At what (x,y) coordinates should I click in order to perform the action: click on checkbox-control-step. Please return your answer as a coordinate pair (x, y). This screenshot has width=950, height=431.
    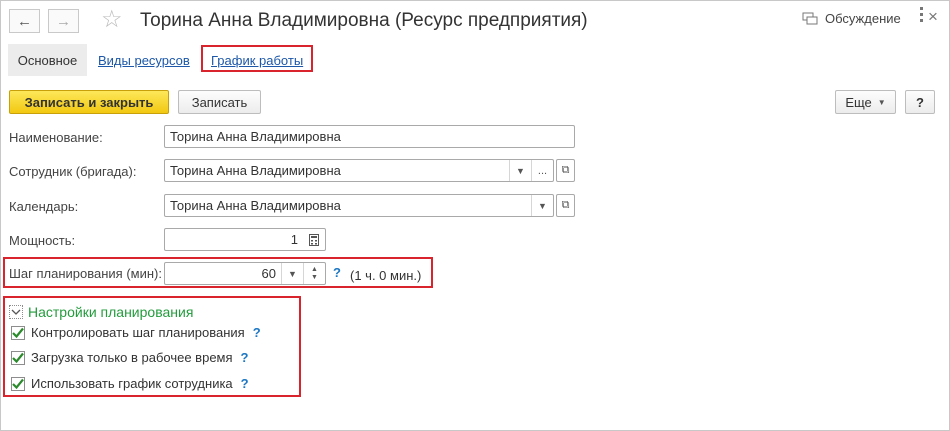
    Looking at the image, I should click on (18, 332).